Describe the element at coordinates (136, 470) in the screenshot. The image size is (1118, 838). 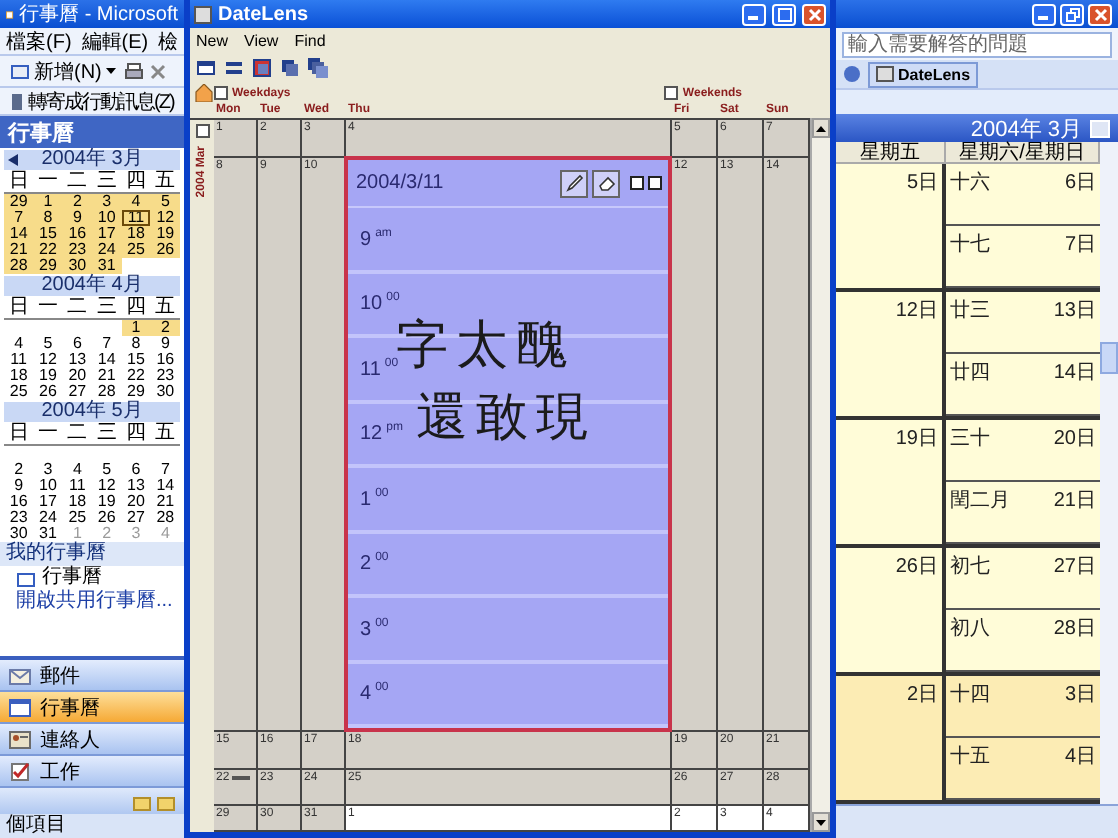
I see `calendar-day: 6` at that location.